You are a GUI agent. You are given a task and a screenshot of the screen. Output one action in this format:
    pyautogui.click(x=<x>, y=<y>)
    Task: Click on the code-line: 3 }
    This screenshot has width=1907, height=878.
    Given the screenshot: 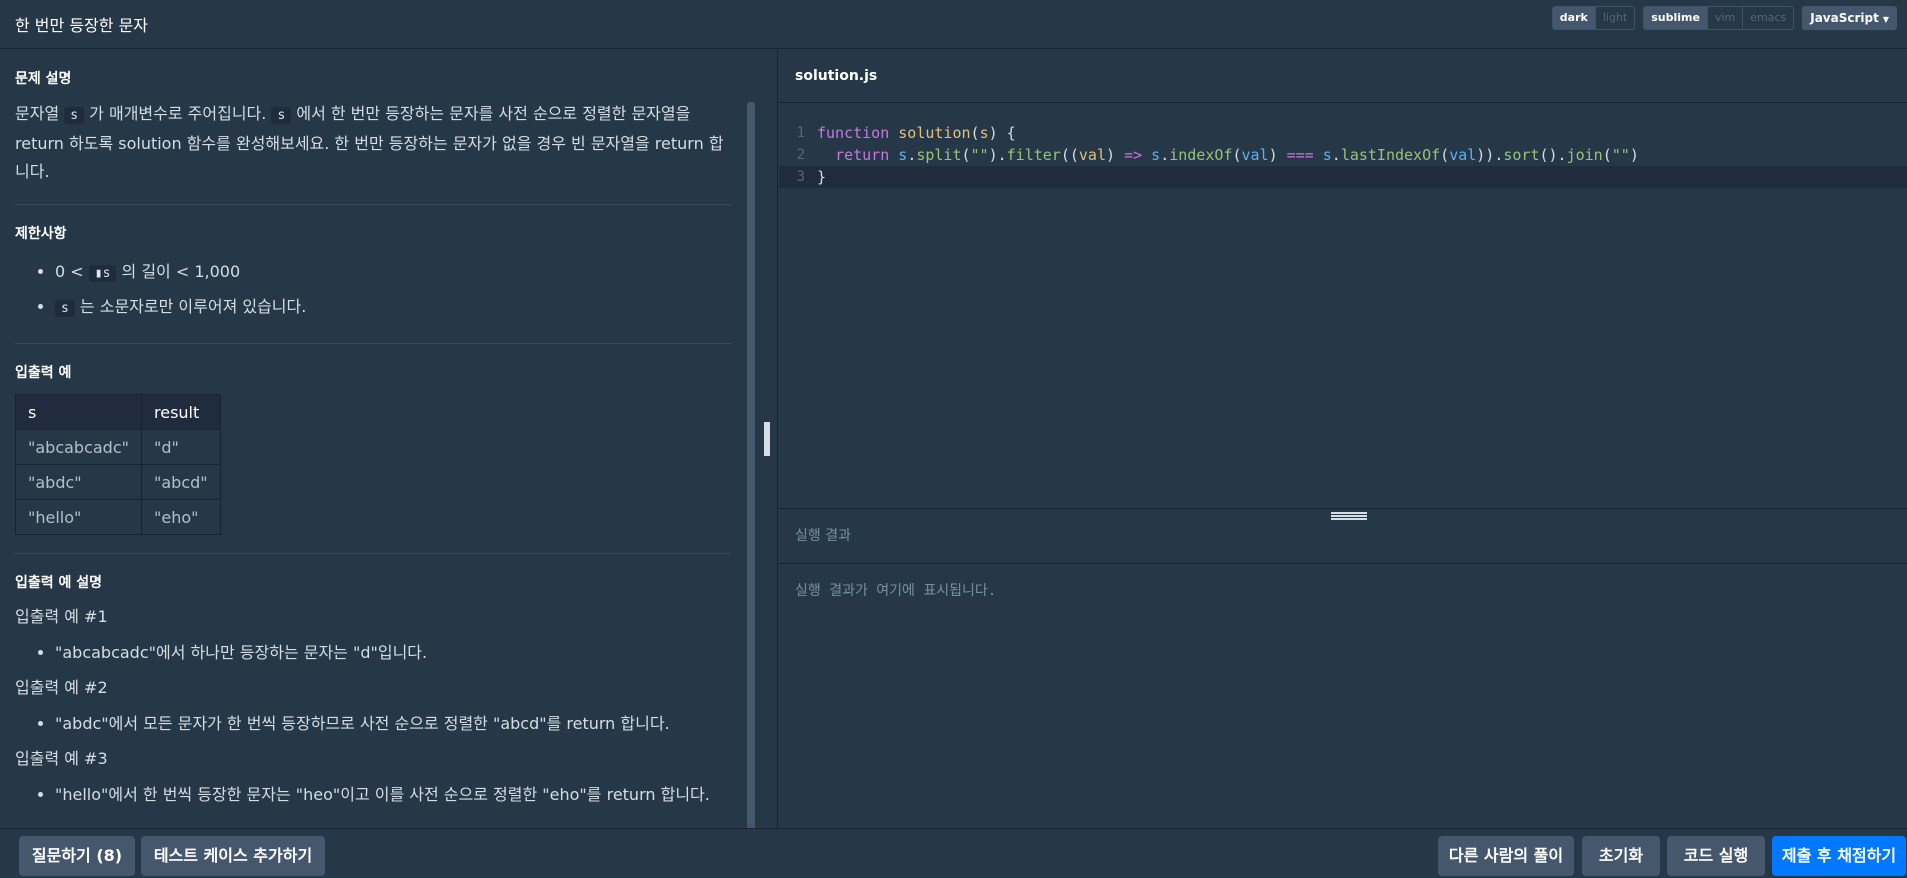 What is the action you would take?
    pyautogui.click(x=1343, y=177)
    